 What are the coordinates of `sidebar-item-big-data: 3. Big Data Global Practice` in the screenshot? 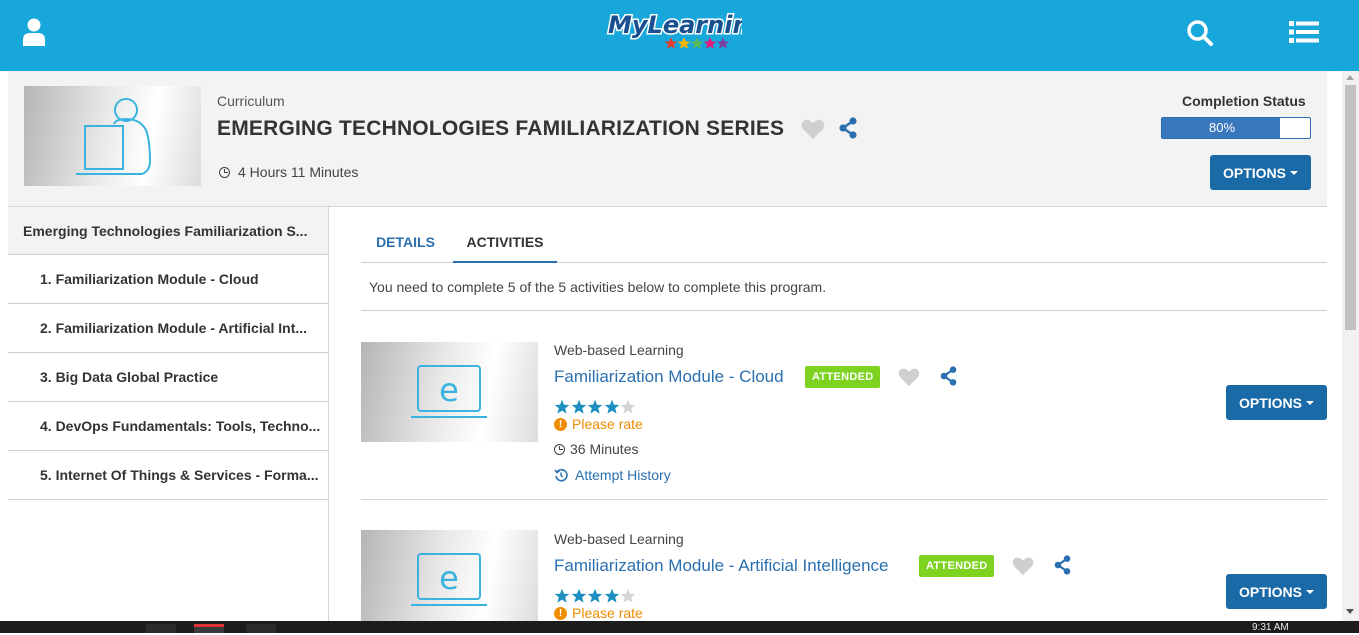 It's located at (168, 377).